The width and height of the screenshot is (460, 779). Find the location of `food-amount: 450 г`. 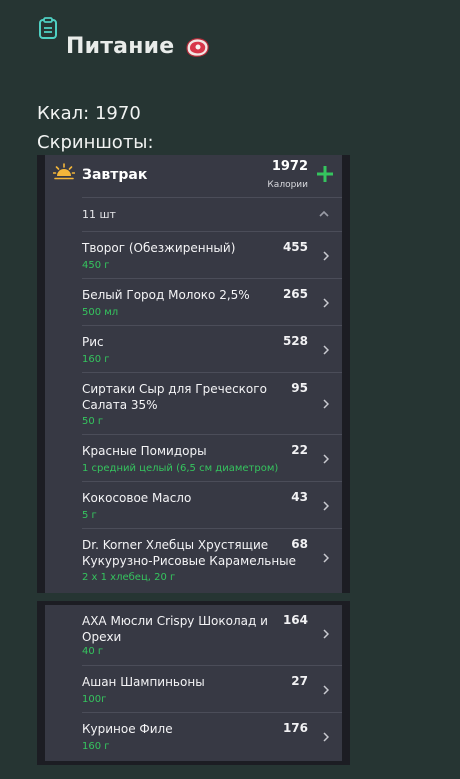

food-amount: 450 г is located at coordinates (96, 265).